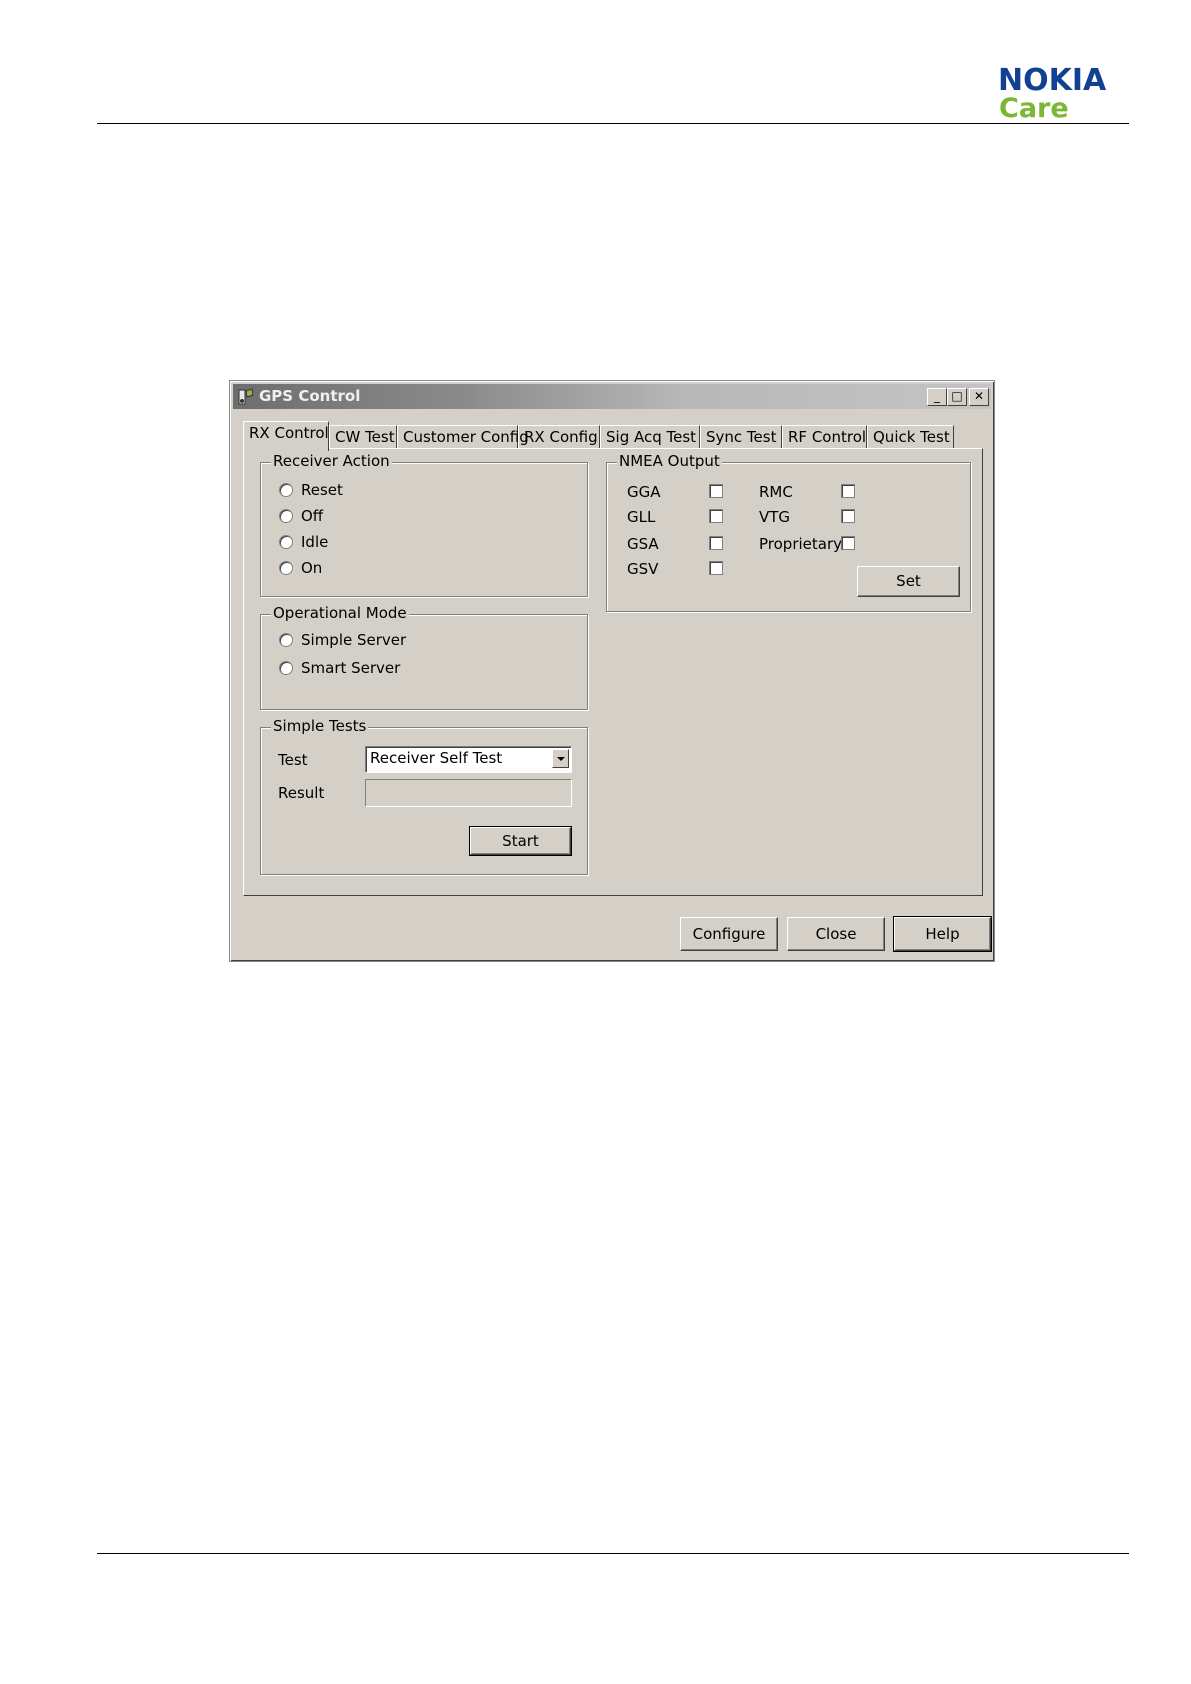 This screenshot has width=1191, height=1684. What do you see at coordinates (463, 437) in the screenshot?
I see `tab-customer-config: Customer Config` at bounding box center [463, 437].